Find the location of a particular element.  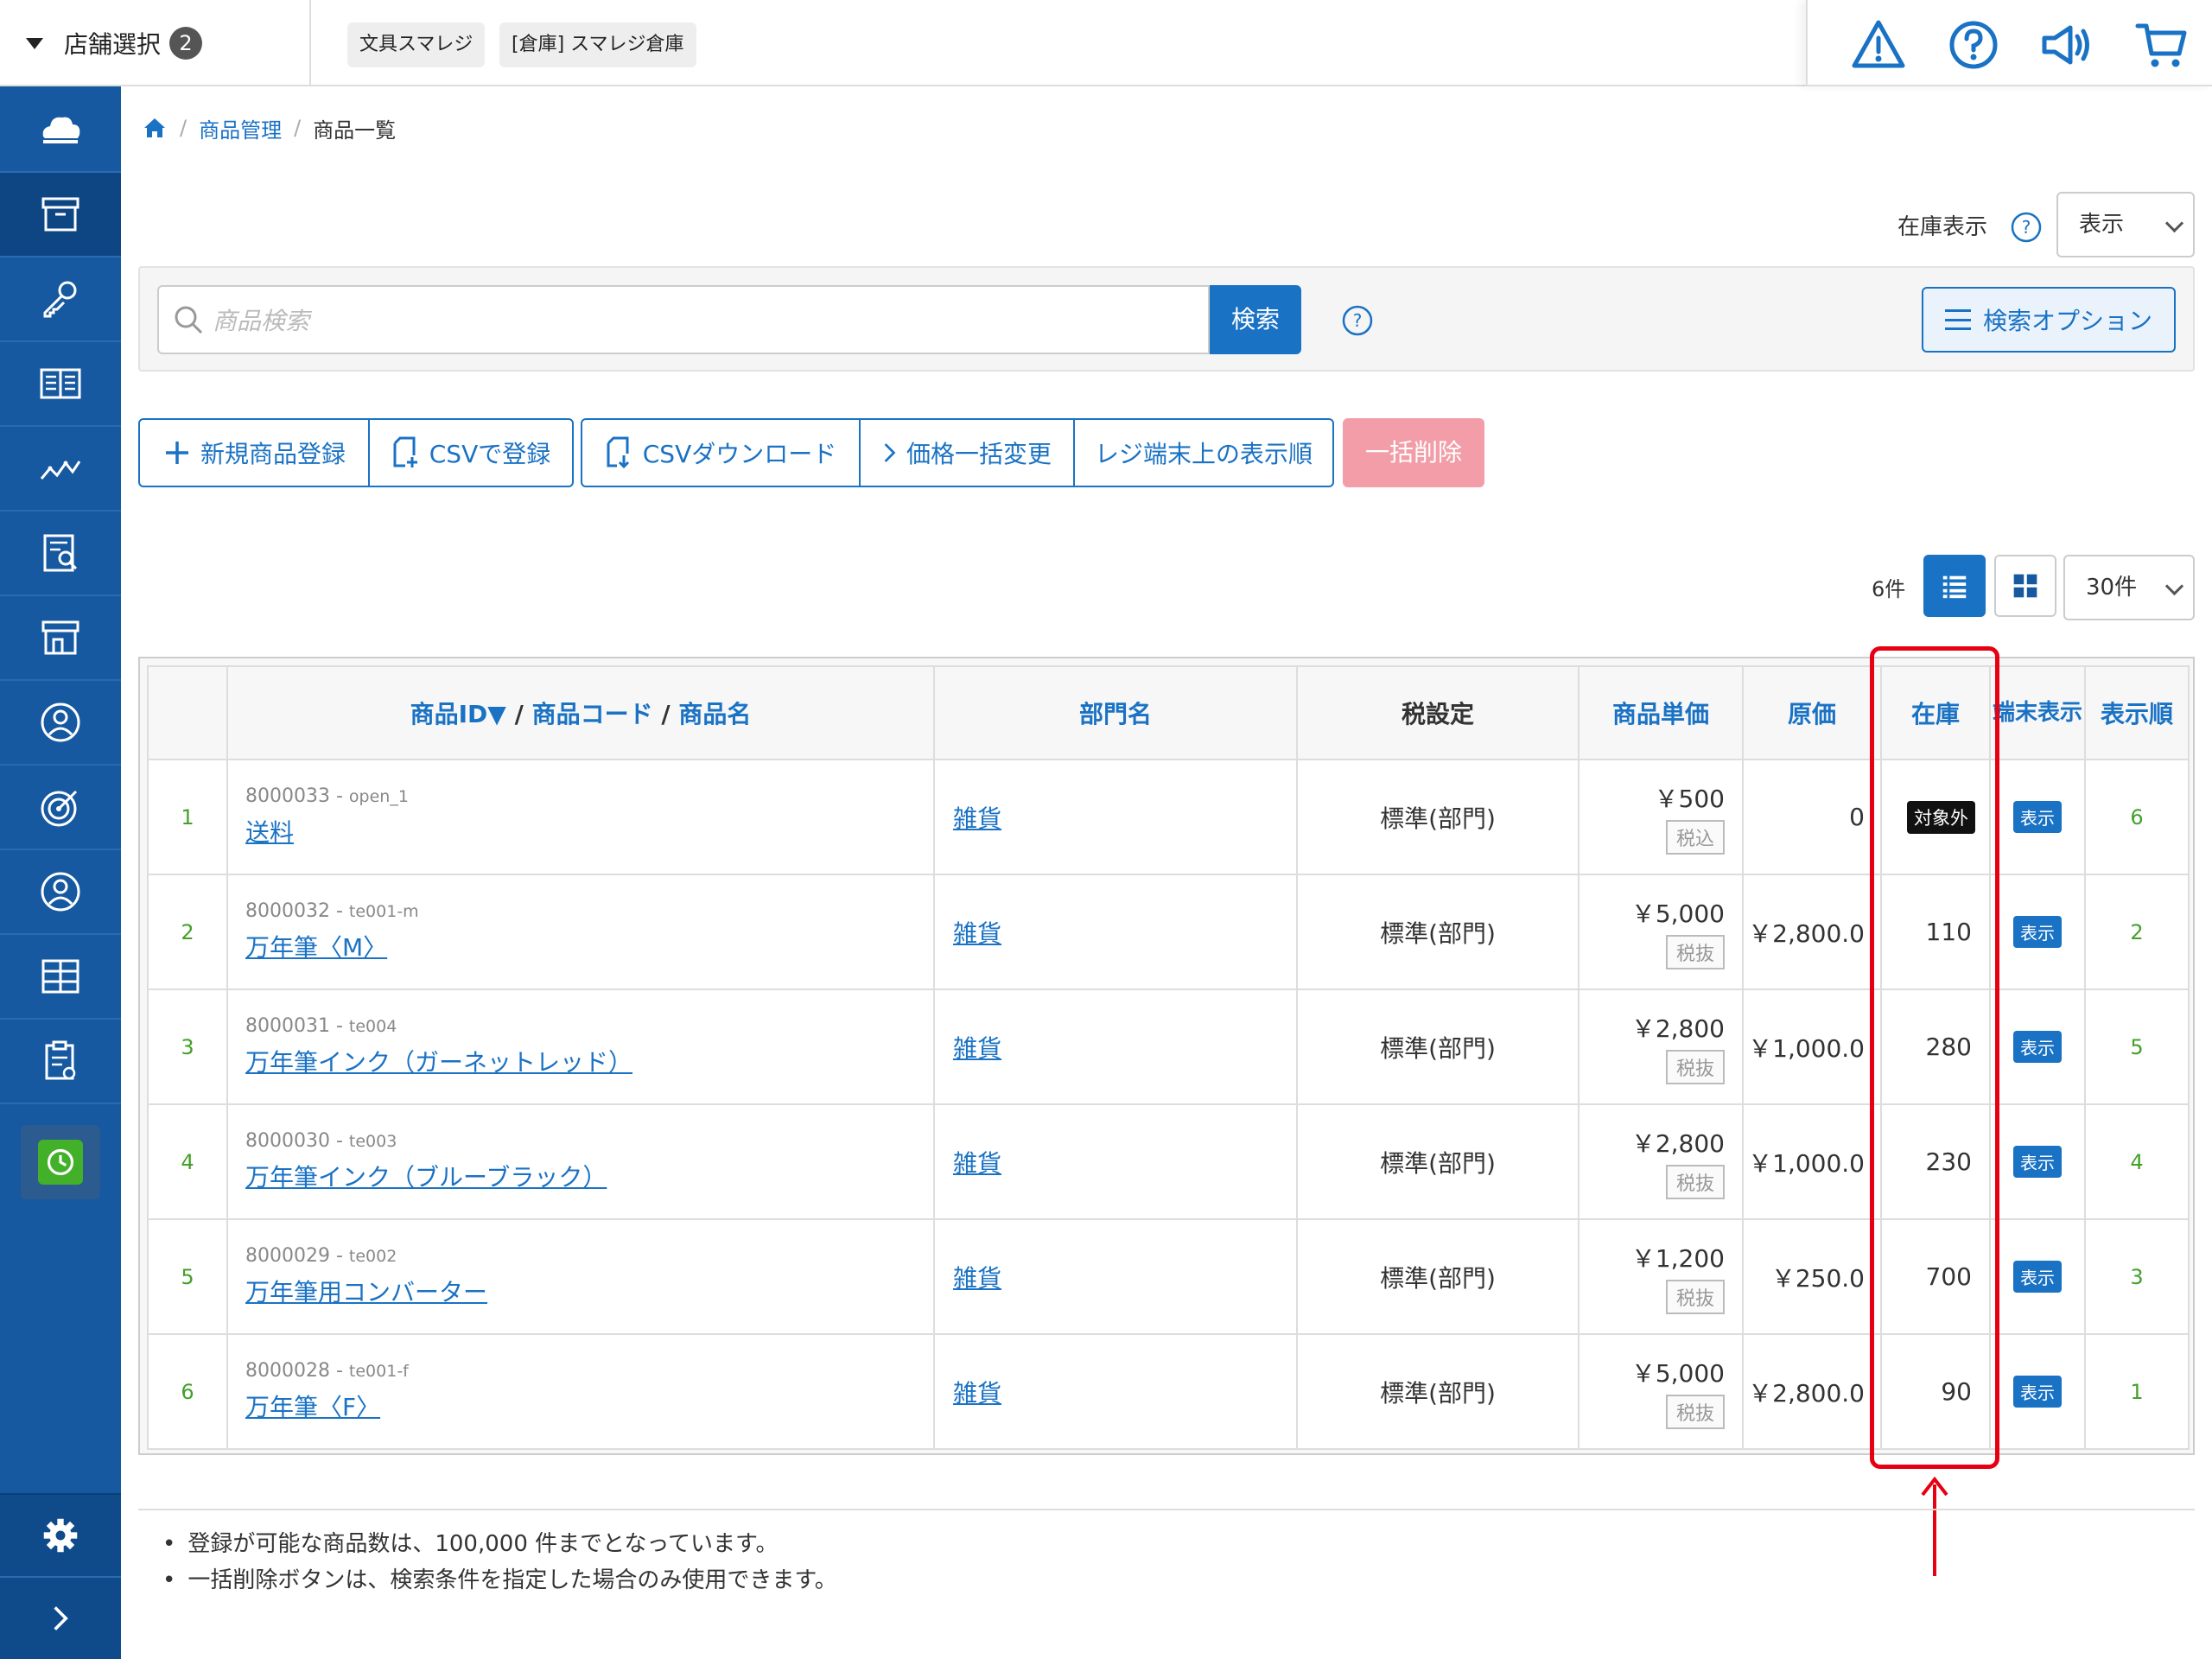

sidebar-item-clock is located at coordinates (61, 1162).